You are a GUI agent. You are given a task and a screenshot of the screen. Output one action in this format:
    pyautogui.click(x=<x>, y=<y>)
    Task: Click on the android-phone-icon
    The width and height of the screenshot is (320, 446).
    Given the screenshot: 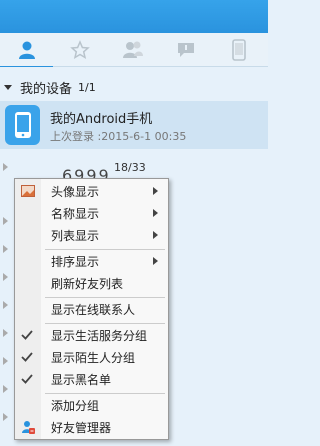 What is the action you would take?
    pyautogui.click(x=22, y=125)
    